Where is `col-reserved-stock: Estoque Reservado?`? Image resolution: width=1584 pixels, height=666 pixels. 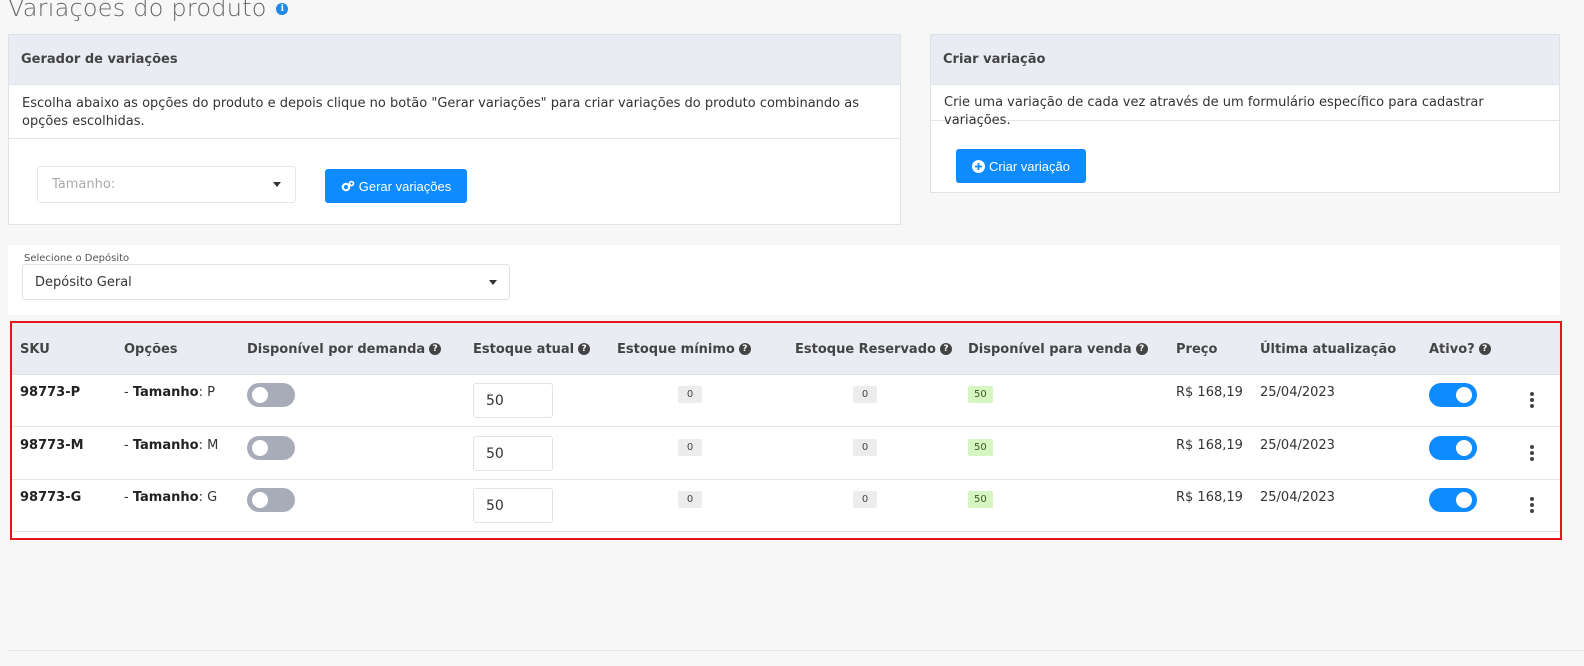
col-reserved-stock: Estoque Reservado? is located at coordinates (873, 349).